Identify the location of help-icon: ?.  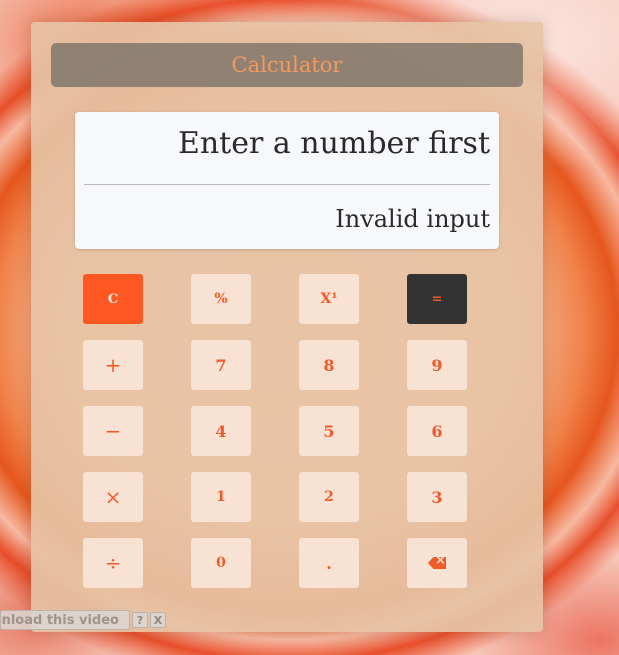
(140, 620).